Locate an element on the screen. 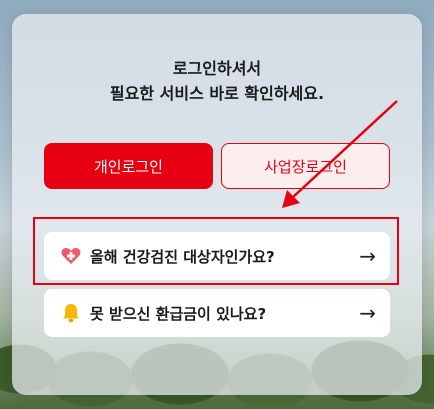 The image size is (434, 409). business-login-button: 사업장로그인 is located at coordinates (305, 166).